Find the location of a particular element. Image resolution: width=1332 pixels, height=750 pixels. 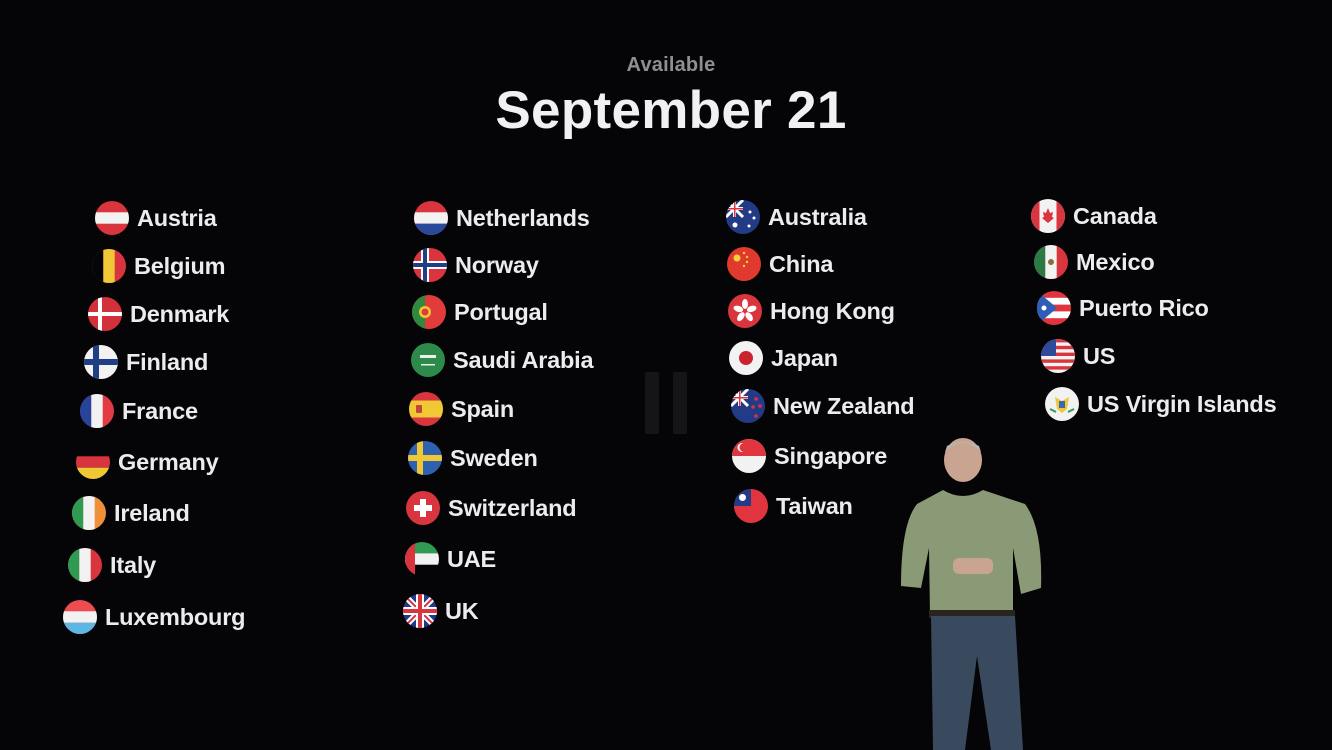

country-name: Ireland is located at coordinates (152, 512).